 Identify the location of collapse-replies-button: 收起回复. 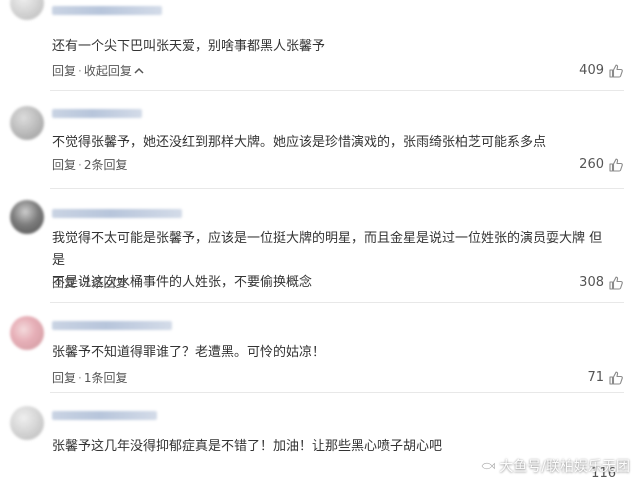
(114, 71).